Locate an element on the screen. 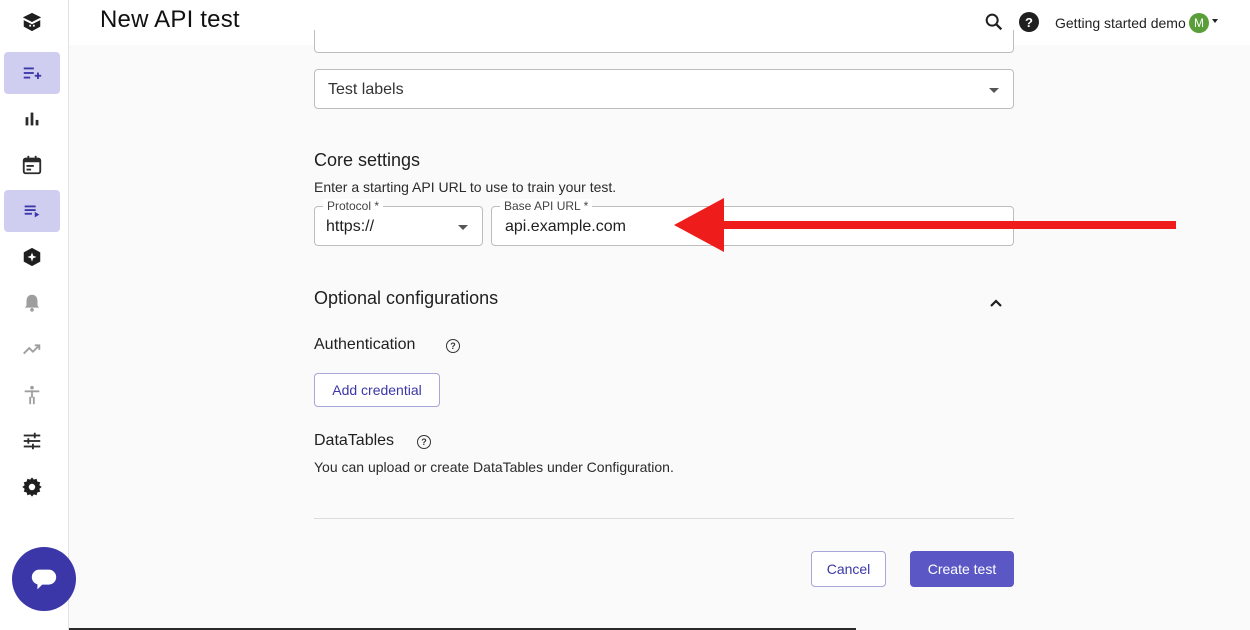 Image resolution: width=1250 pixels, height=630 pixels. new-test-icon is located at coordinates (32, 73).